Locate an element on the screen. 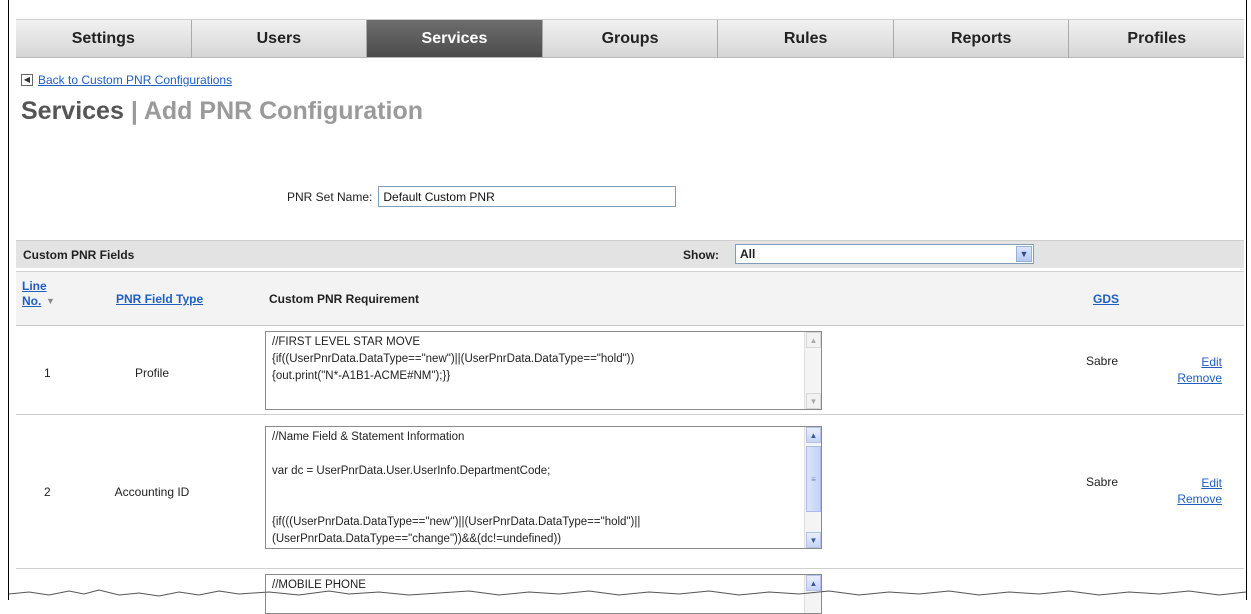 The height and width of the screenshot is (614, 1251). column-pnr-field-type: PNR Field Type is located at coordinates (159, 299).